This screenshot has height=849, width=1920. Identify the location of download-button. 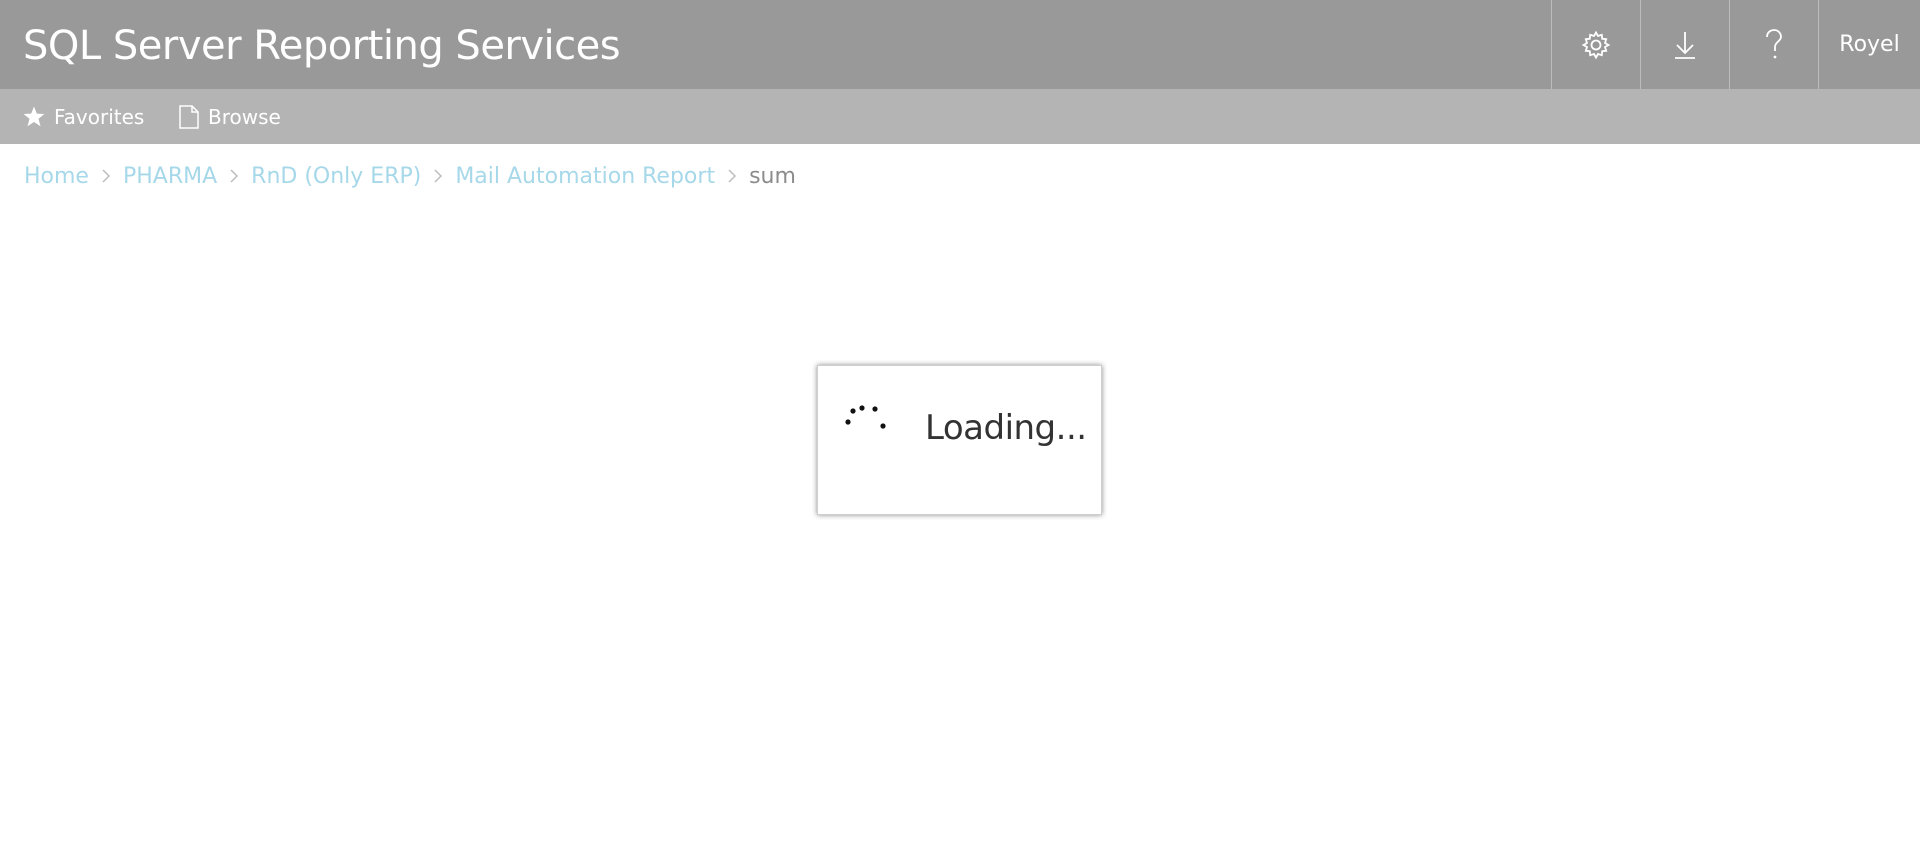
(1684, 44).